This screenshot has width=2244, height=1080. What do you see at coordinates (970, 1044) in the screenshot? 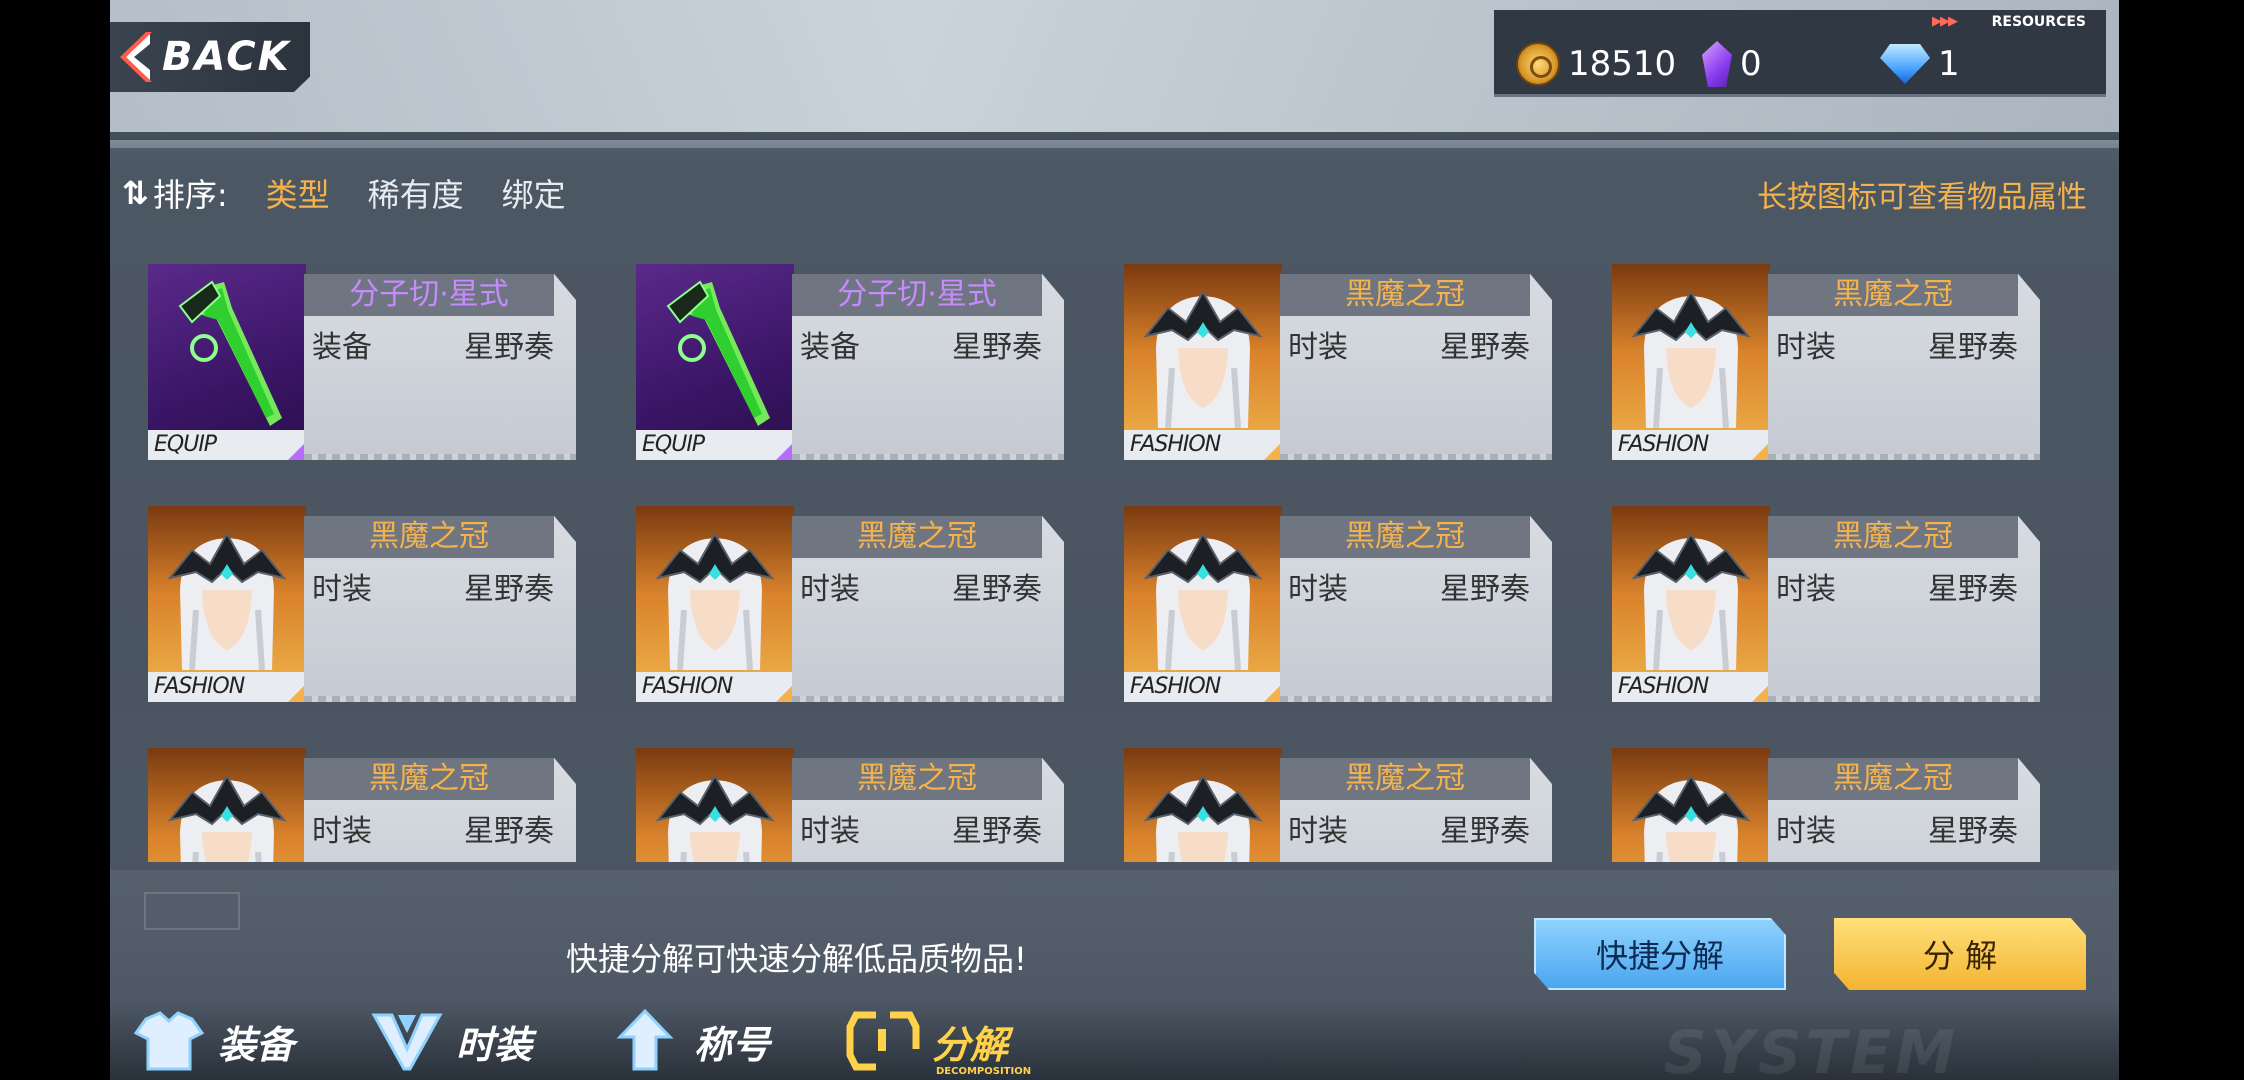
I see `tab-decompose-label: 分解` at bounding box center [970, 1044].